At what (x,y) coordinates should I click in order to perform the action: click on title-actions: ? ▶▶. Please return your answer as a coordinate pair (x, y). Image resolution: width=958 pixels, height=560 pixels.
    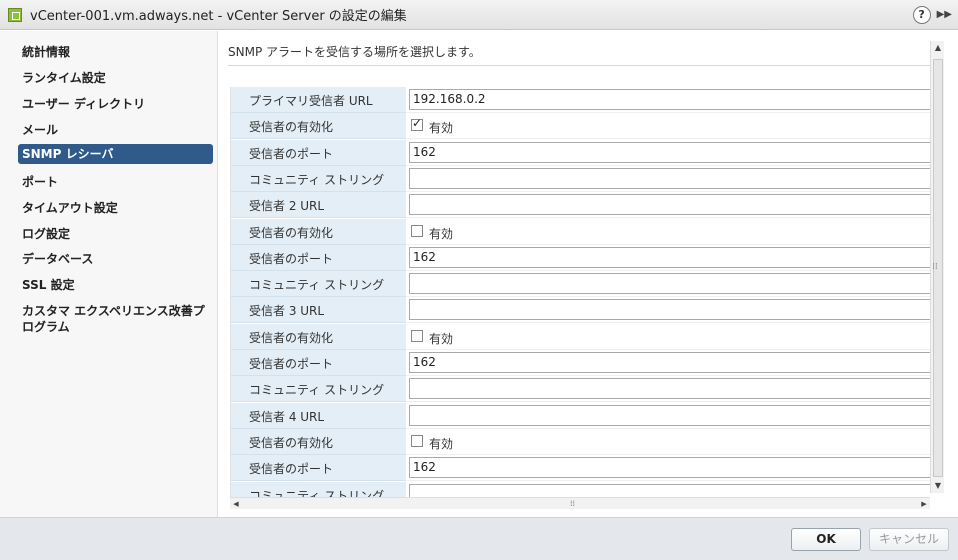
    Looking at the image, I should click on (932, 15).